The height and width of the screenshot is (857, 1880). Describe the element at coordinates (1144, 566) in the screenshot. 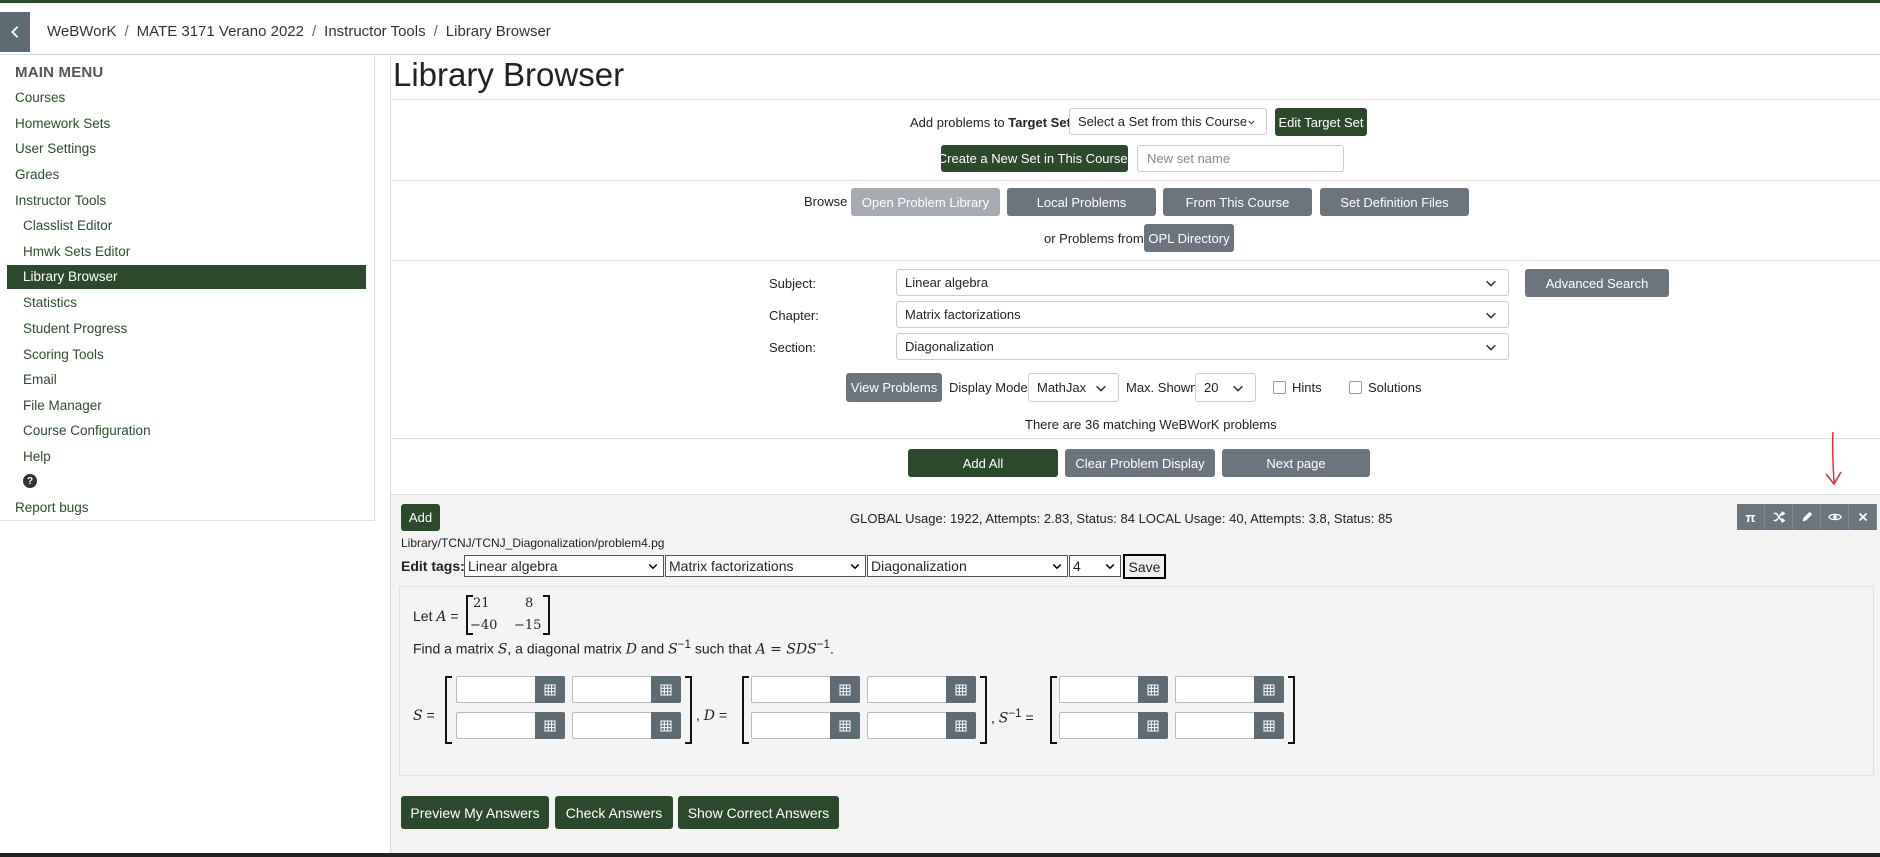

I see `save-tags-button: Save` at that location.